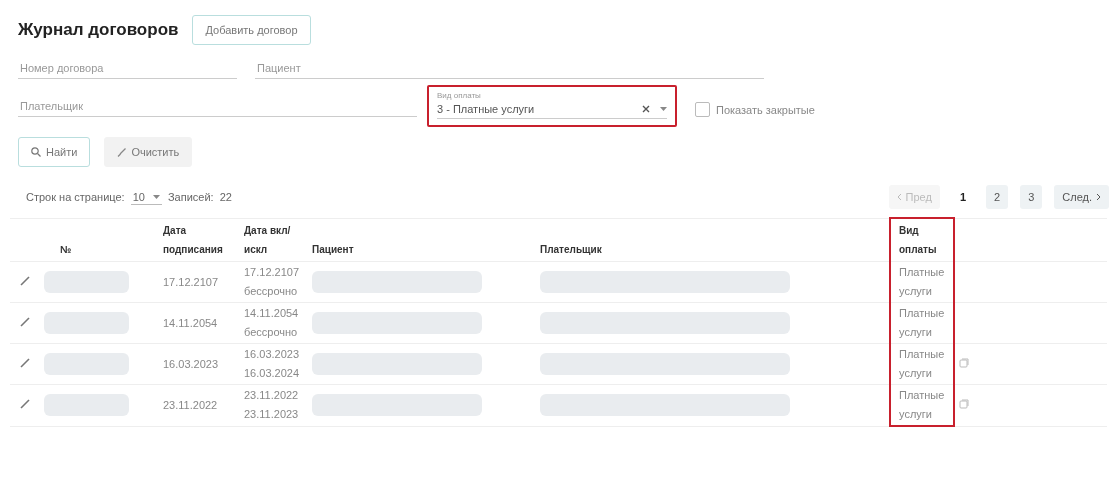 Image resolution: width=1115 pixels, height=492 pixels. What do you see at coordinates (272, 415) in the screenshot?
I see `date-end: 23.11.2023` at bounding box center [272, 415].